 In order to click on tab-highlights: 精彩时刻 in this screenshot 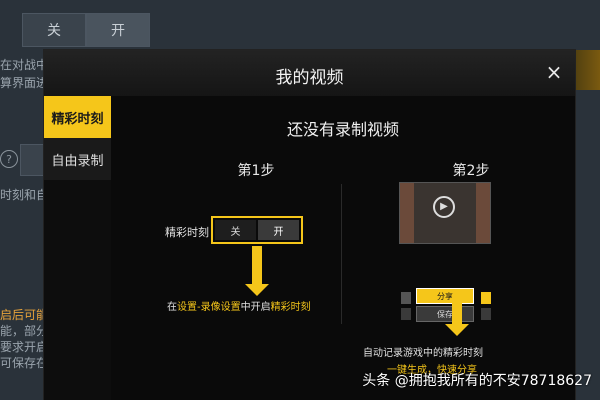, I will do `click(77, 117)`.